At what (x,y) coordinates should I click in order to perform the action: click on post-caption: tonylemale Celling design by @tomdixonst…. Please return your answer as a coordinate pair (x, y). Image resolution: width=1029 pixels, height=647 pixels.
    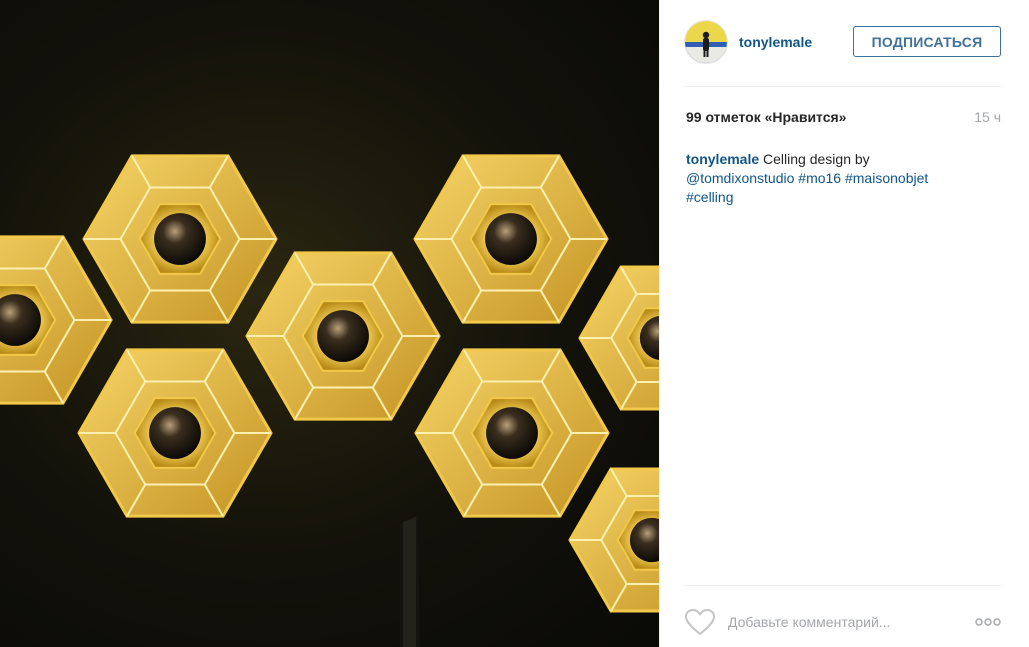
    Looking at the image, I should click on (846, 178).